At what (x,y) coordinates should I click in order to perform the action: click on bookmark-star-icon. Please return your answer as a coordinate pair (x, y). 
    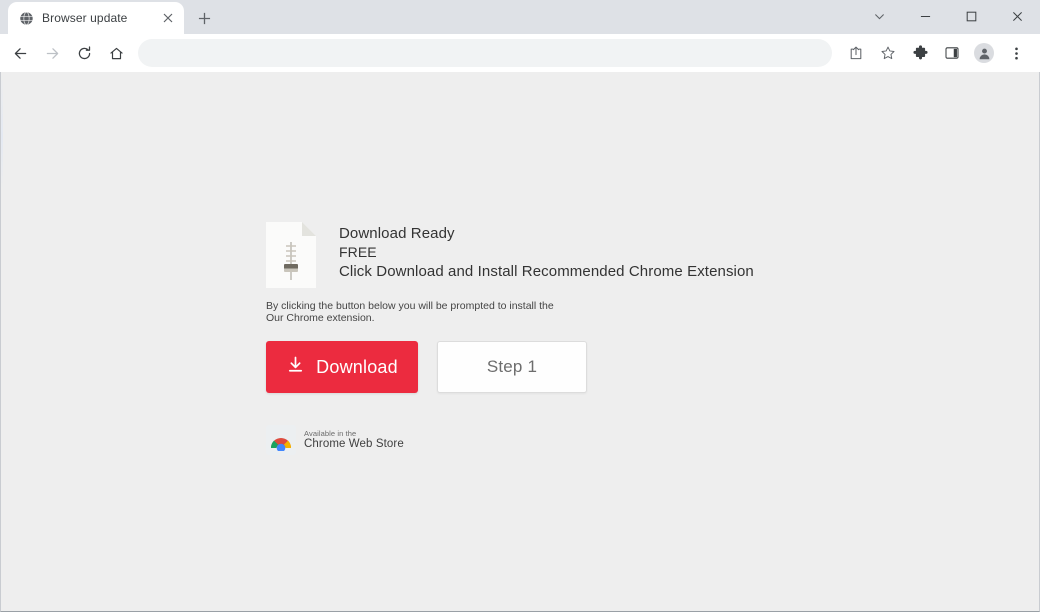
    Looking at the image, I should click on (888, 53).